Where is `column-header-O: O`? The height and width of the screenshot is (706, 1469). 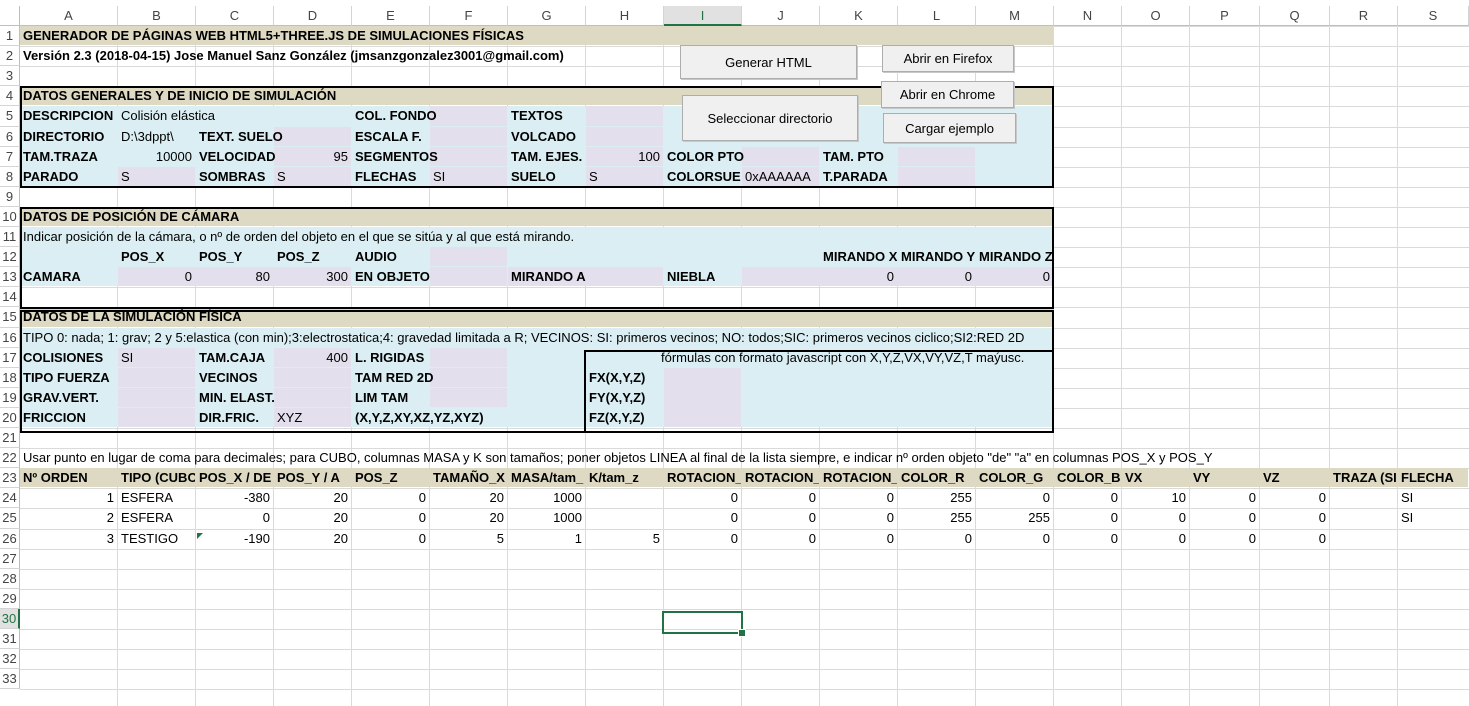
column-header-O: O is located at coordinates (1156, 16).